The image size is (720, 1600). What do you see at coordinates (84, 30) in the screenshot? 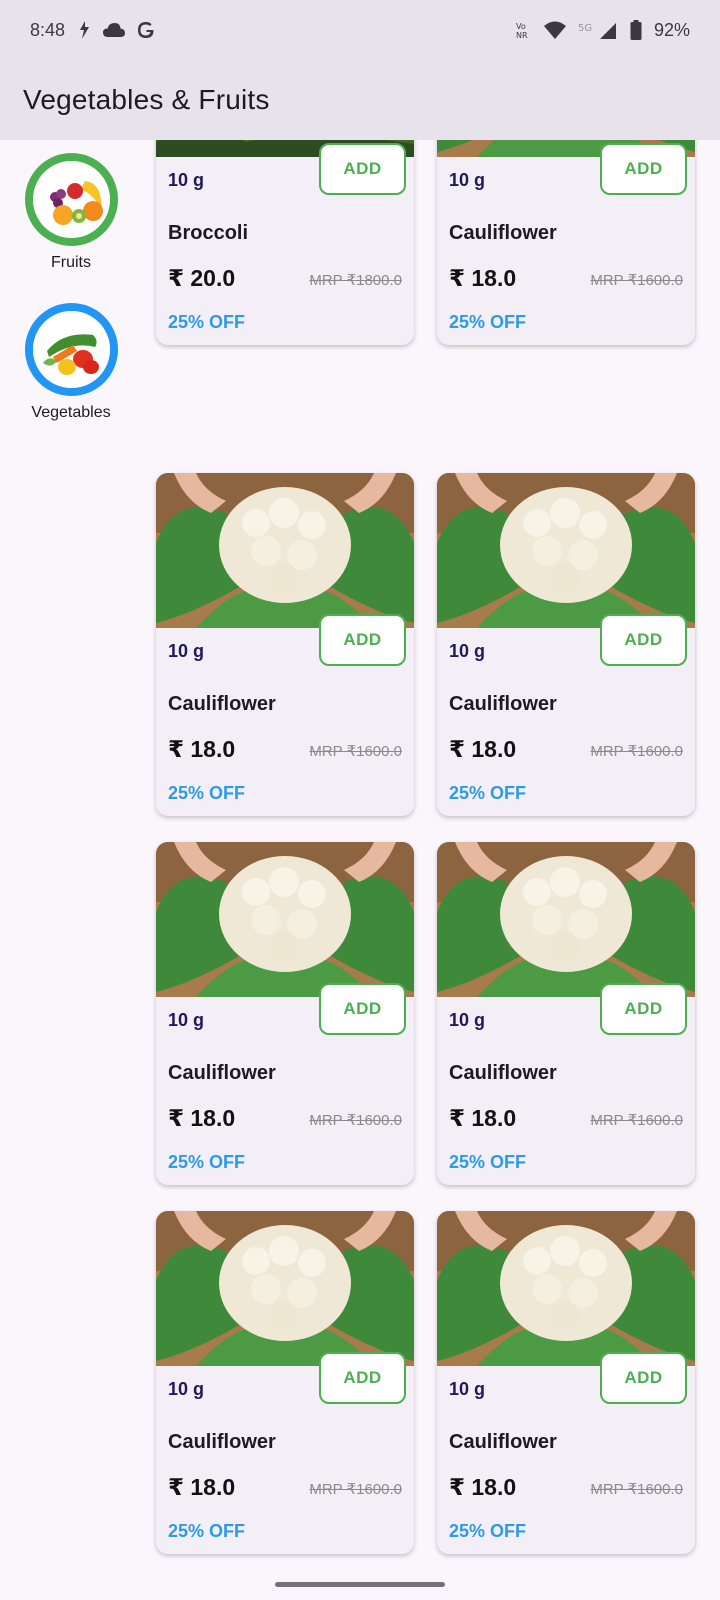
I see `activity-icon` at bounding box center [84, 30].